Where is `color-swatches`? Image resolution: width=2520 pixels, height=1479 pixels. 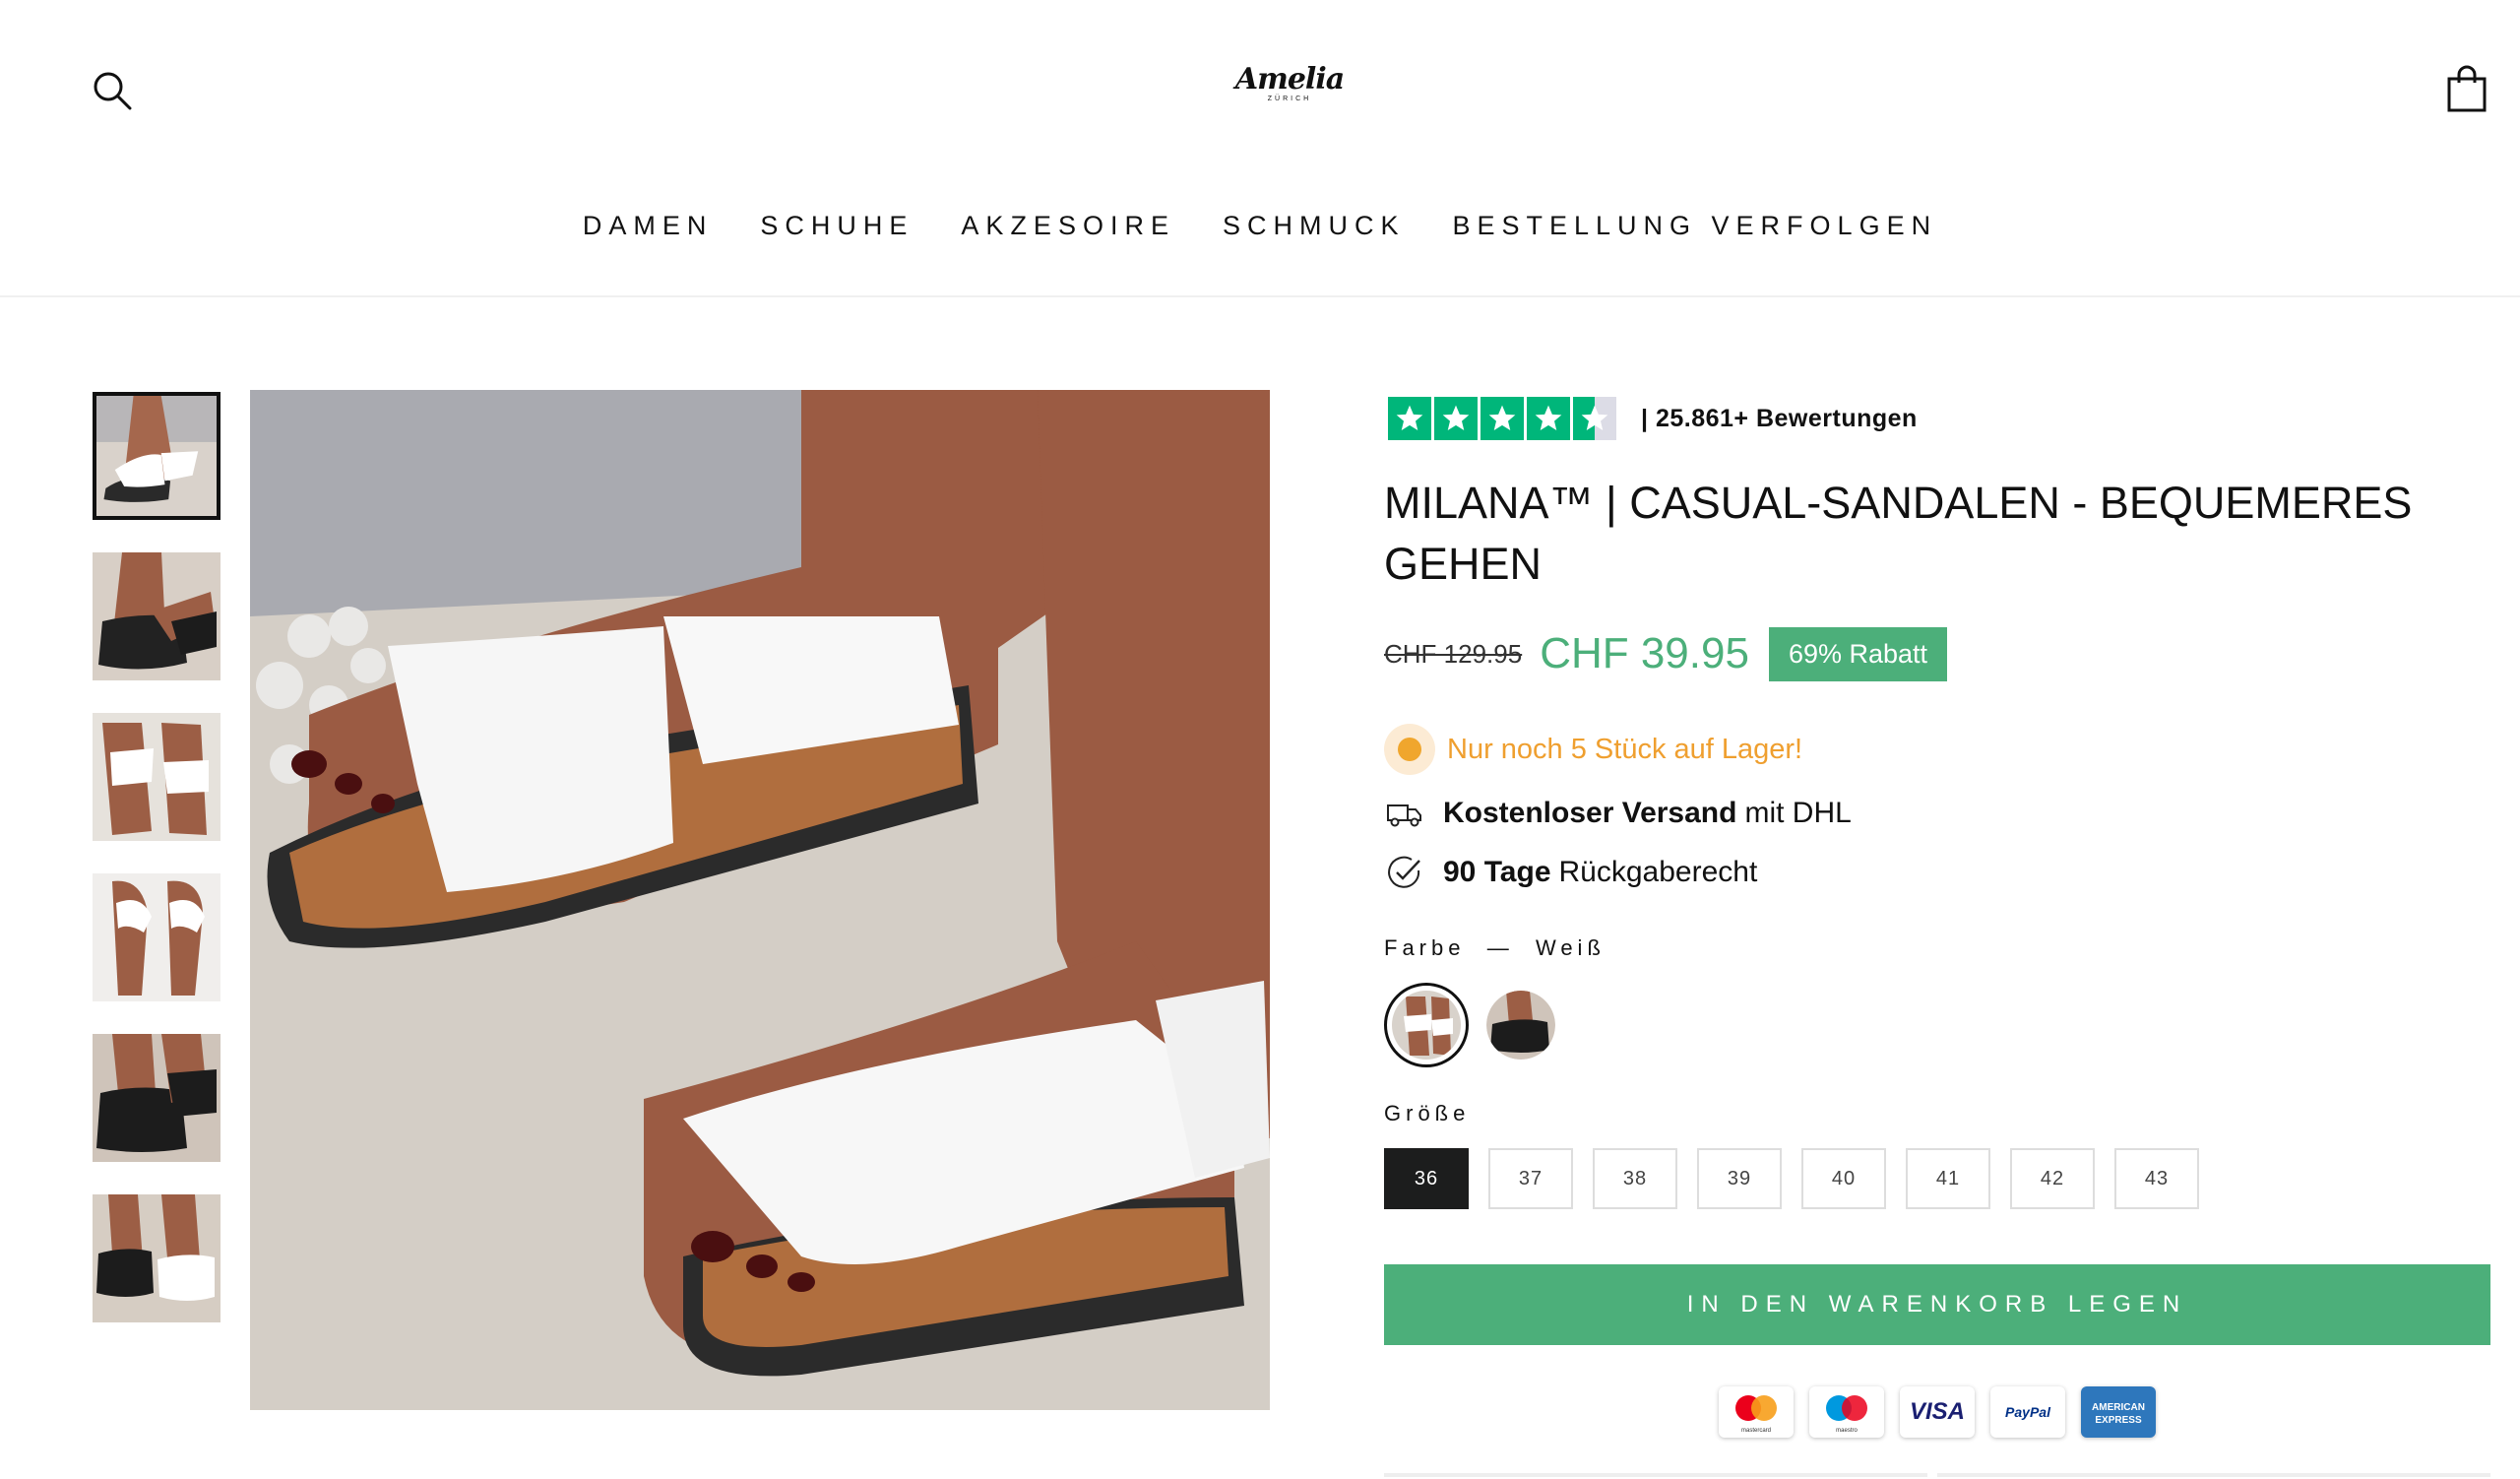
color-swatches is located at coordinates (1478, 1025).